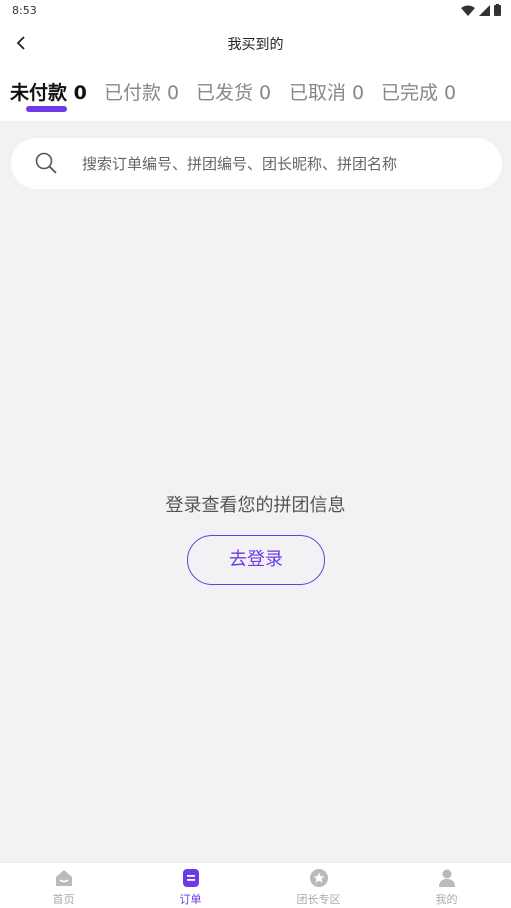 Image resolution: width=511 pixels, height=908 pixels. I want to click on user-icon, so click(447, 878).